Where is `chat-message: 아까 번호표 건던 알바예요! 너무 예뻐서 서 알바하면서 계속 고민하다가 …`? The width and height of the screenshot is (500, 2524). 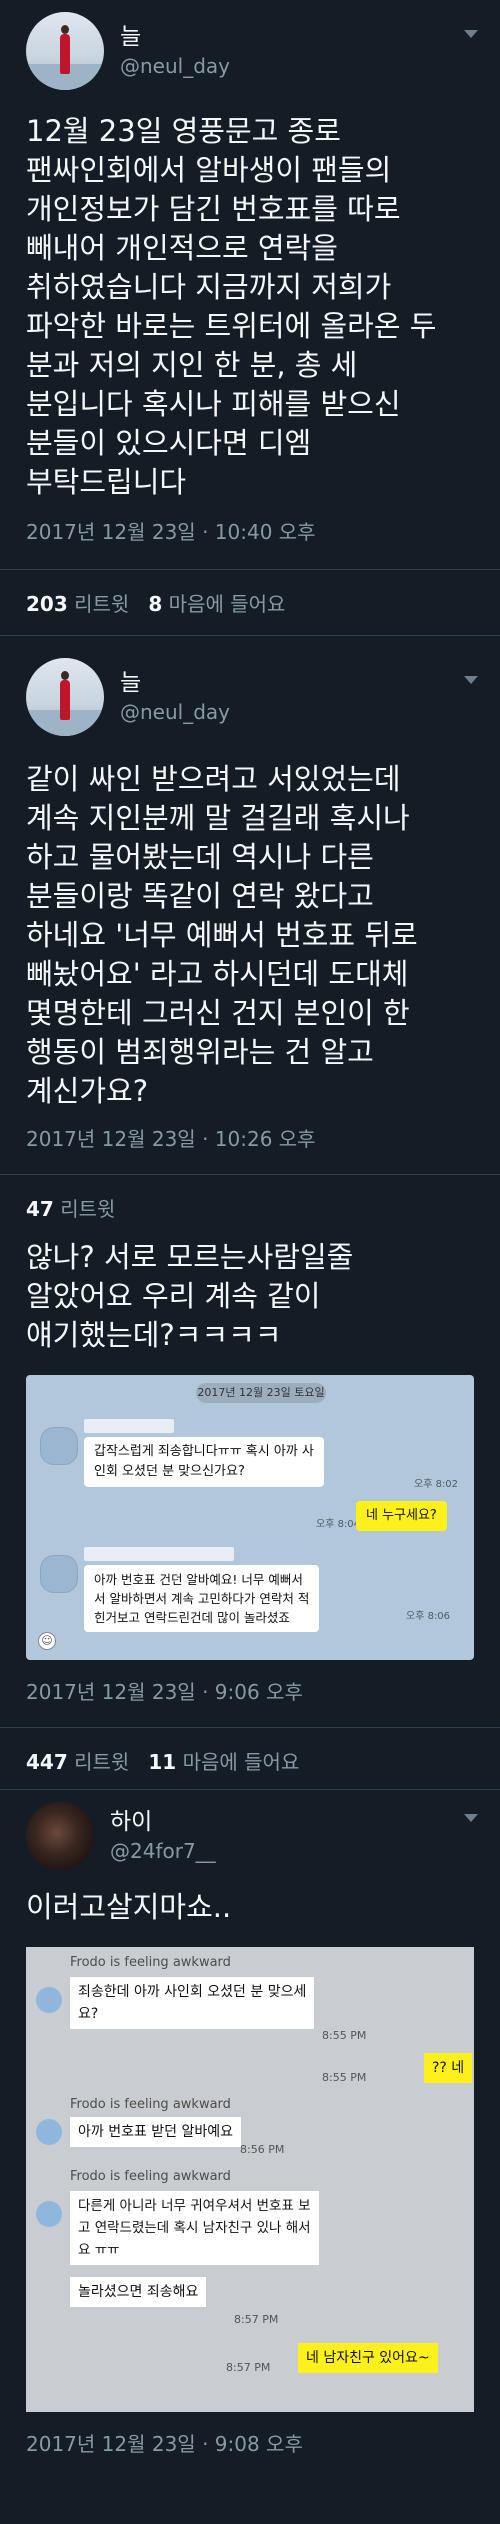 chat-message: 아까 번호표 건던 알바예요! 너무 예뻐서 서 알바하면서 계속 고민하다가 … is located at coordinates (202, 1598).